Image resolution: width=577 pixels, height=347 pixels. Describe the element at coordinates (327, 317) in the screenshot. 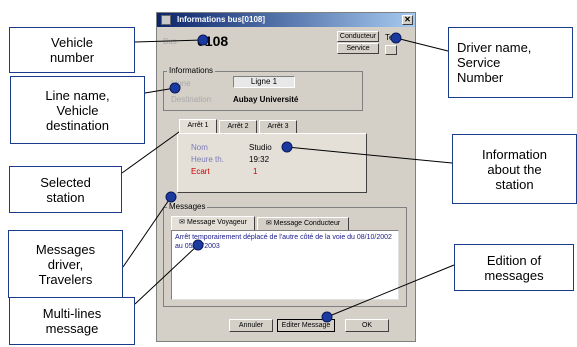

I see `dot-edition` at that location.